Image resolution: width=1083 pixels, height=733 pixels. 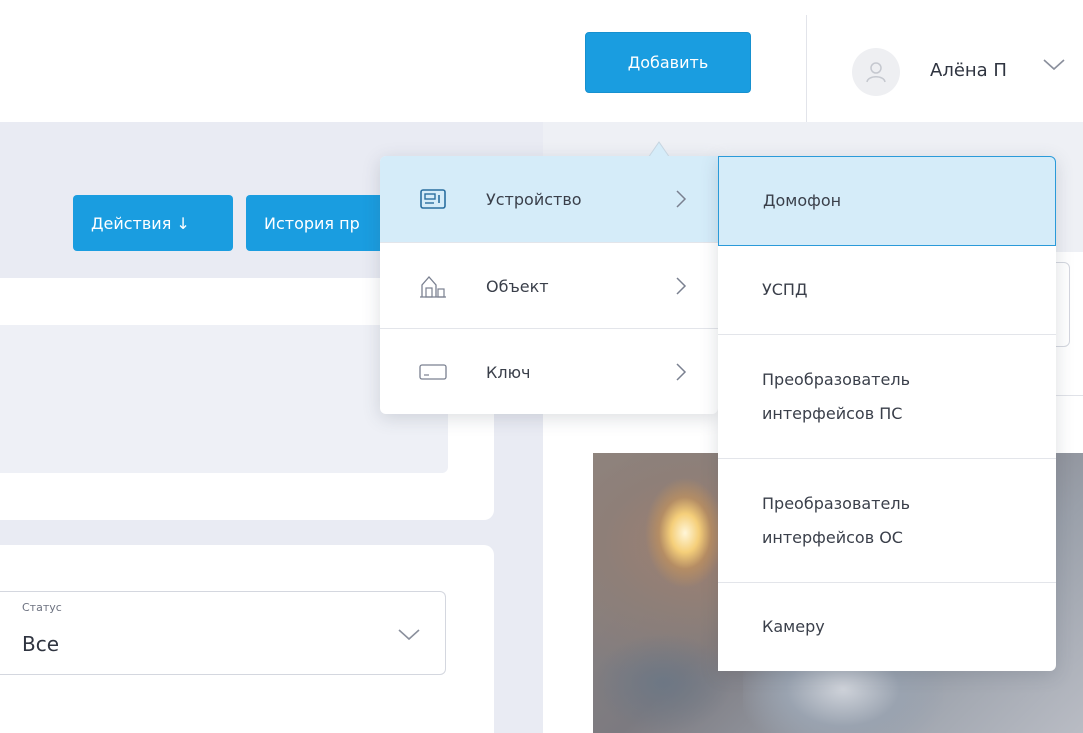 What do you see at coordinates (793, 626) in the screenshot?
I see `submenu-item-label: Камеру` at bounding box center [793, 626].